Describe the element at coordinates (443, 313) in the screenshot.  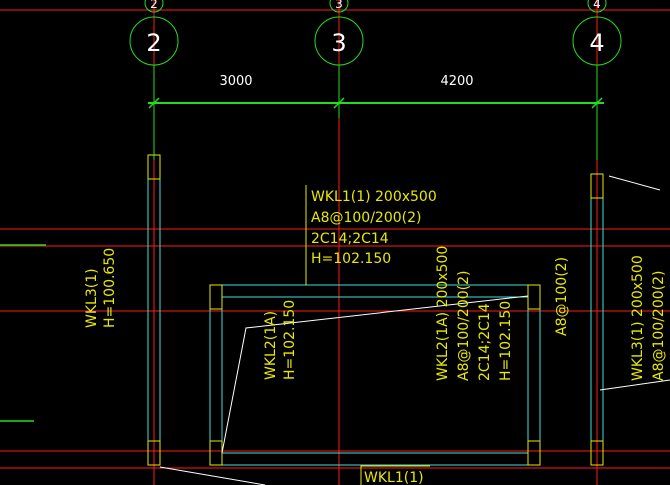
I see `wkl2-right-line-1: WKL2(1A) 200x500` at that location.